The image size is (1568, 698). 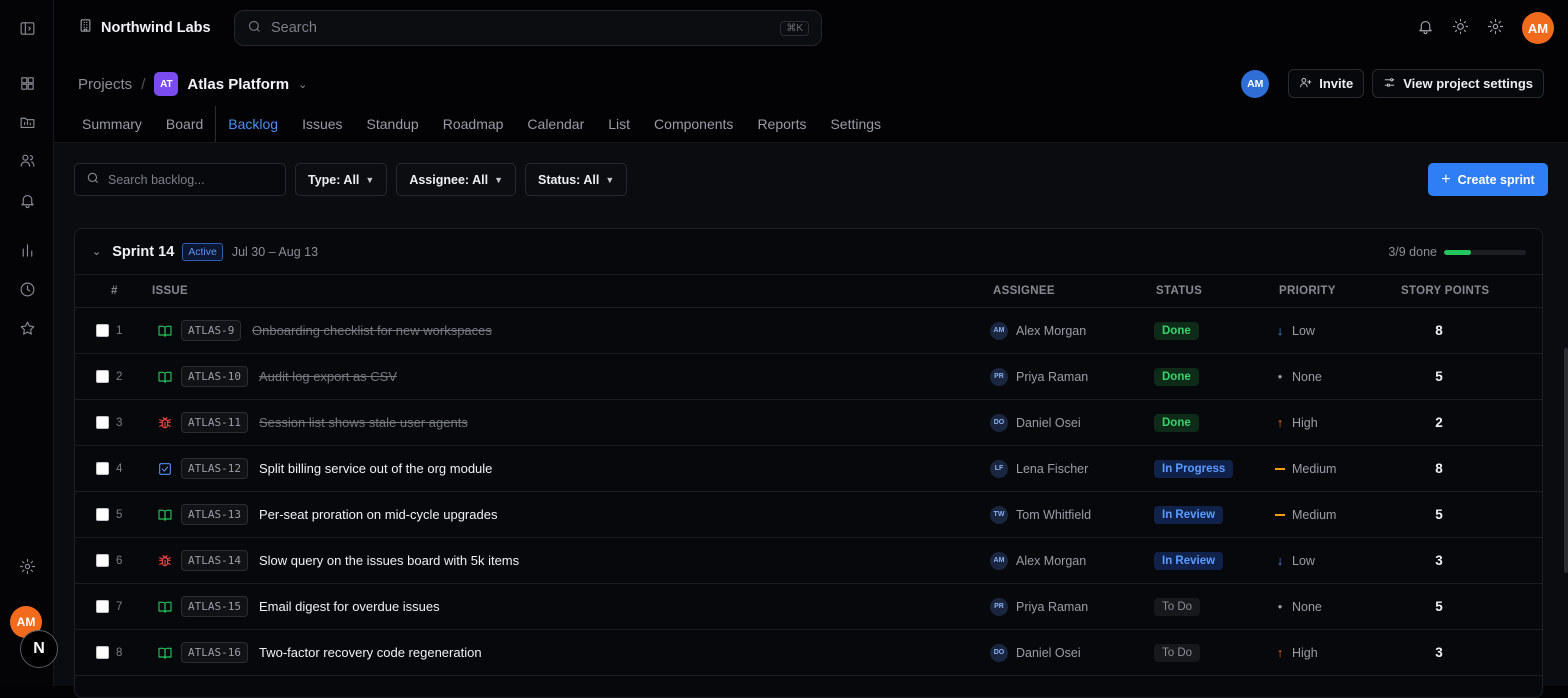 I want to click on member-avatar: AM, so click(x=1255, y=84).